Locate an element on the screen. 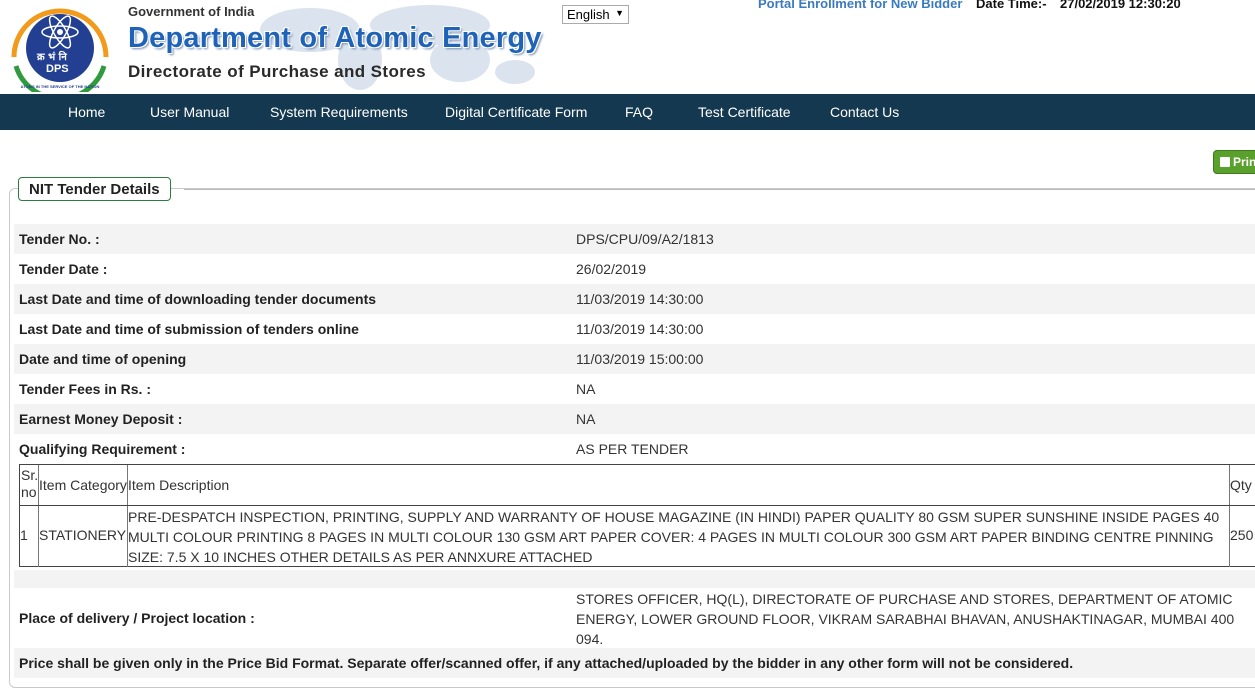 Image resolution: width=1255 pixels, height=691 pixels. field-value: 11/03/2019 15:00:00 is located at coordinates (640, 359).